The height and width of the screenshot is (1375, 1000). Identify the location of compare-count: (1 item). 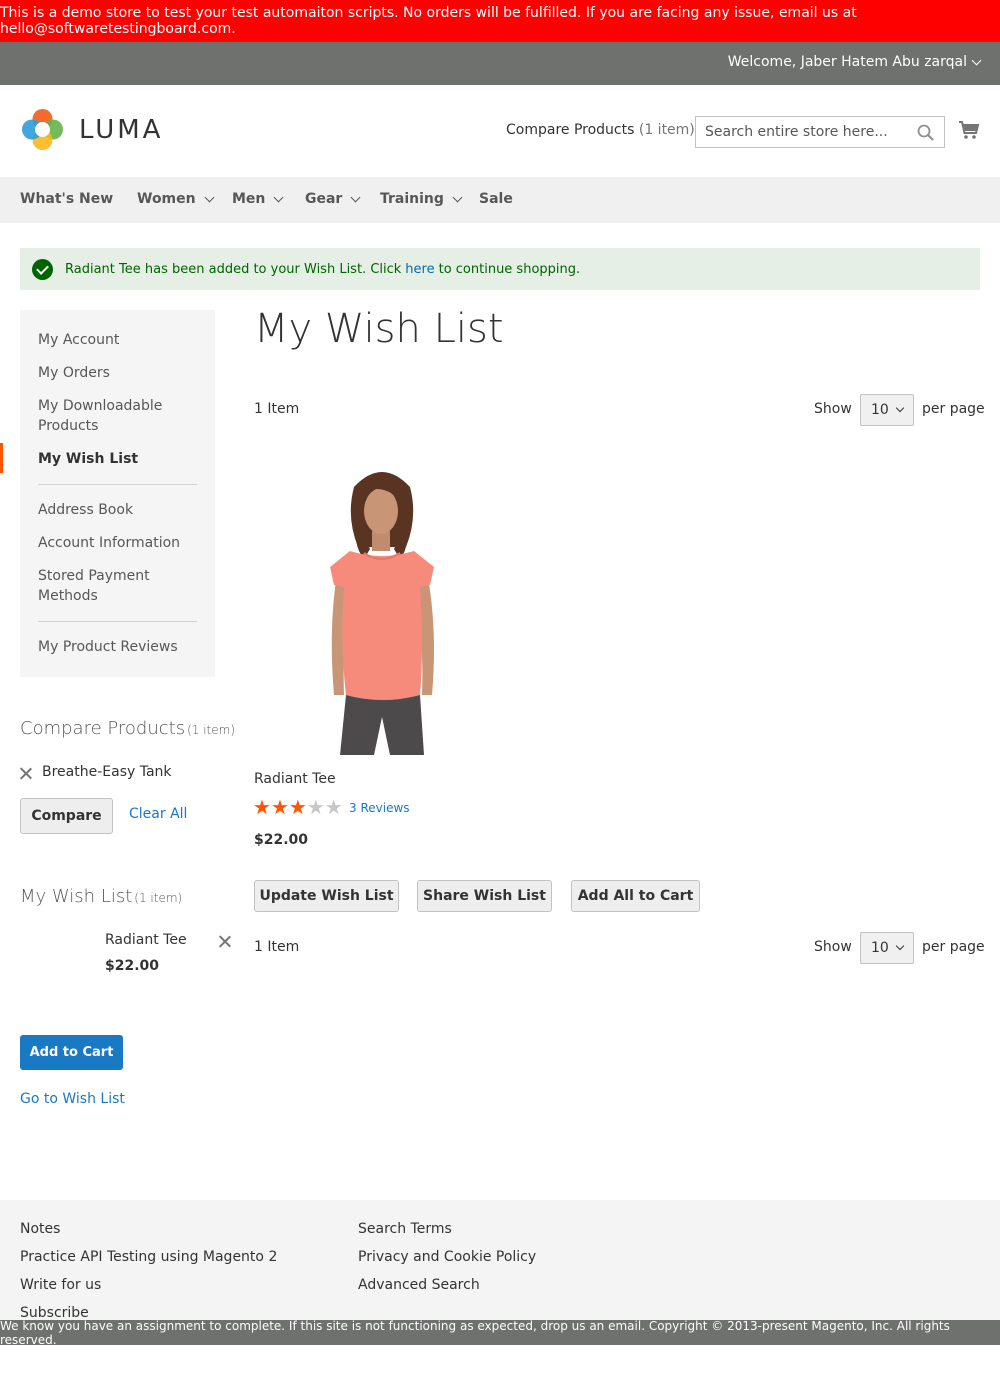
(666, 130).